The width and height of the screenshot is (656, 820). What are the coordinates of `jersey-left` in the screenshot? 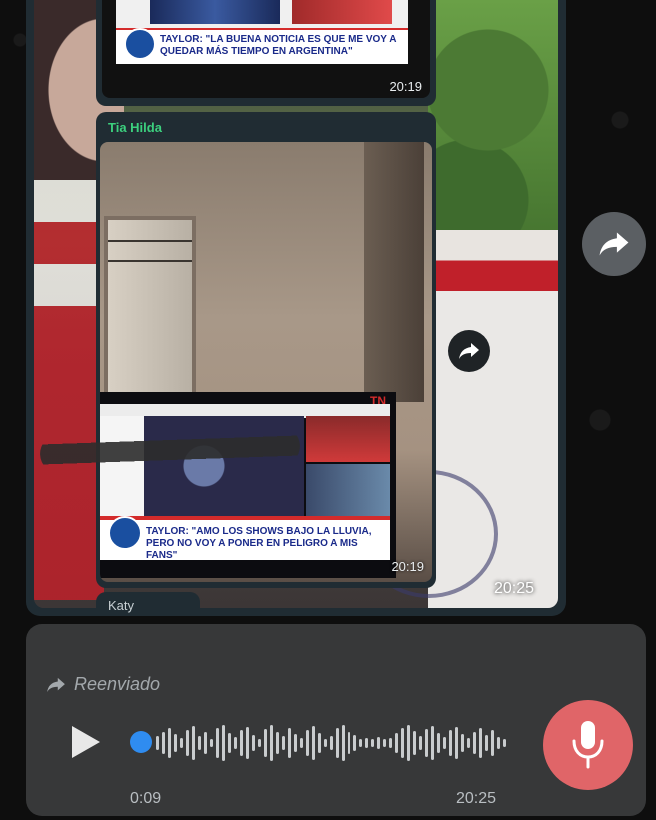 It's located at (69, 390).